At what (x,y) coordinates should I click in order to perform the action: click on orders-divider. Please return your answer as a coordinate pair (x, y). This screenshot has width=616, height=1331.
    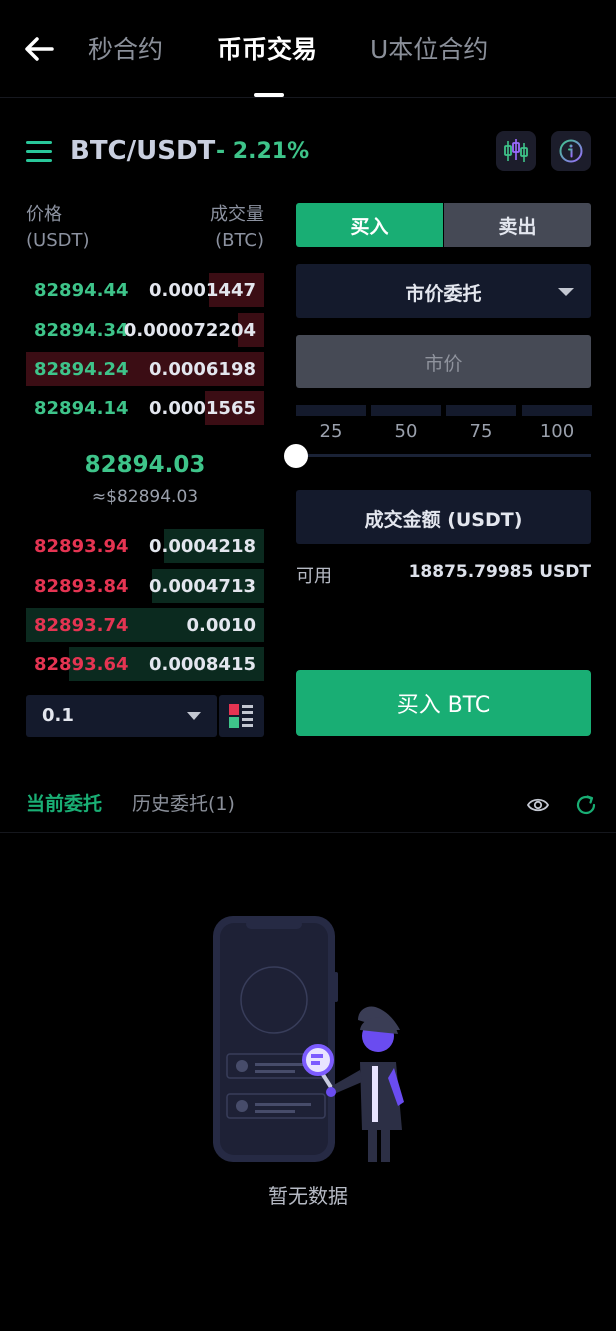
    Looking at the image, I should click on (308, 832).